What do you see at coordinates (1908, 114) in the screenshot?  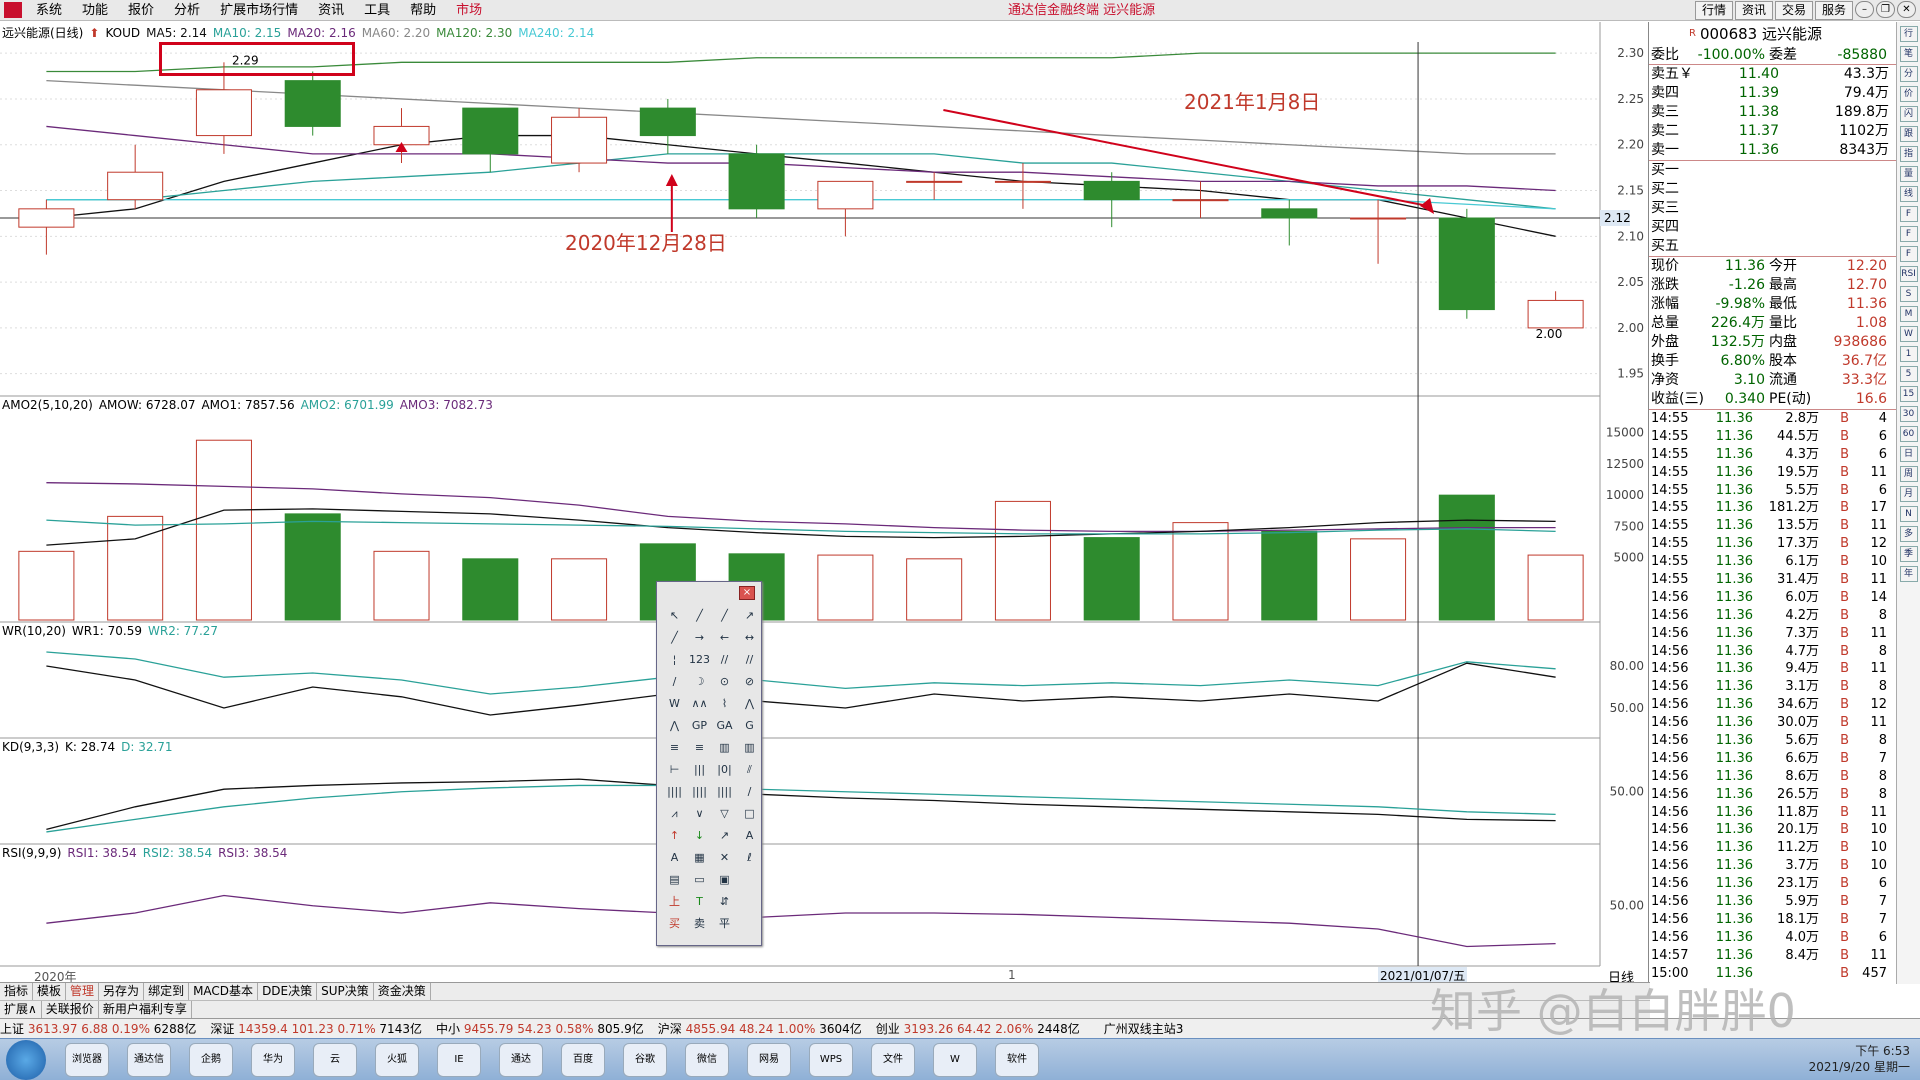 I see `sidebar-tool-icon: 闪` at bounding box center [1908, 114].